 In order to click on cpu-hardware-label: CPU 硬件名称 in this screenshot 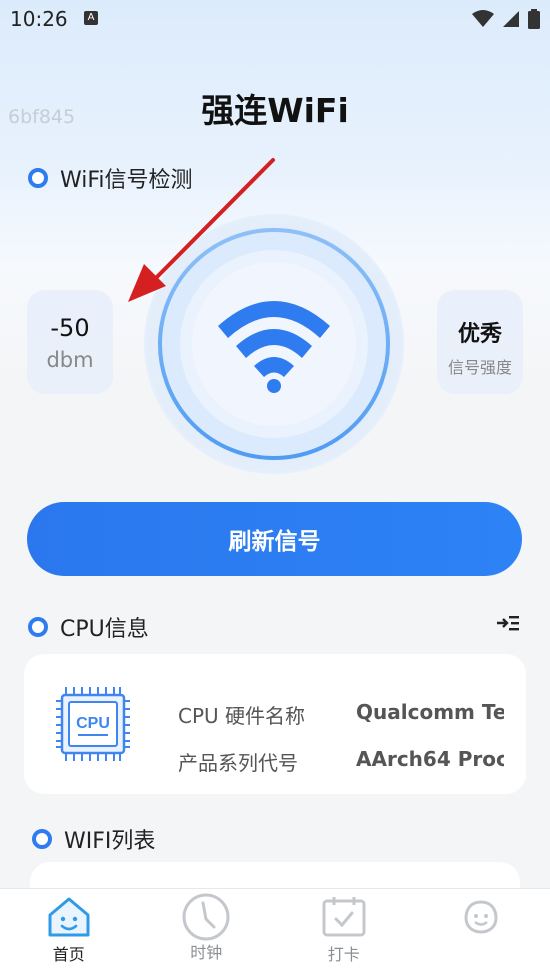, I will do `click(241, 714)`.